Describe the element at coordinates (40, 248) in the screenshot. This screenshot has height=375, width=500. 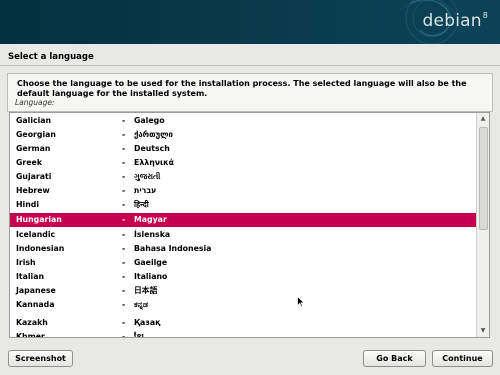
I see `language-name: Indonesian` at that location.